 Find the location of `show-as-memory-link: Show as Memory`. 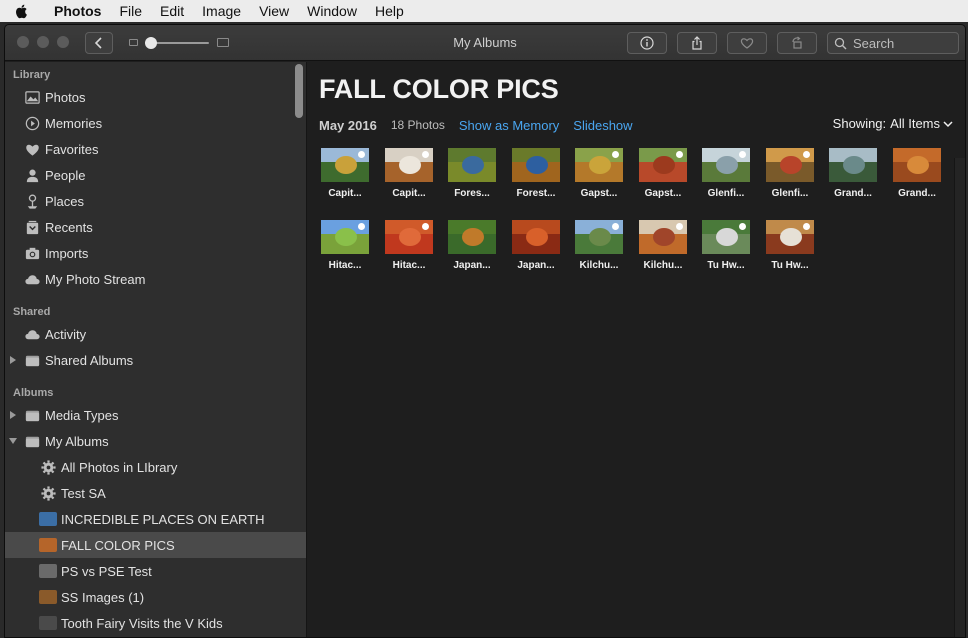

show-as-memory-link: Show as Memory is located at coordinates (509, 125).